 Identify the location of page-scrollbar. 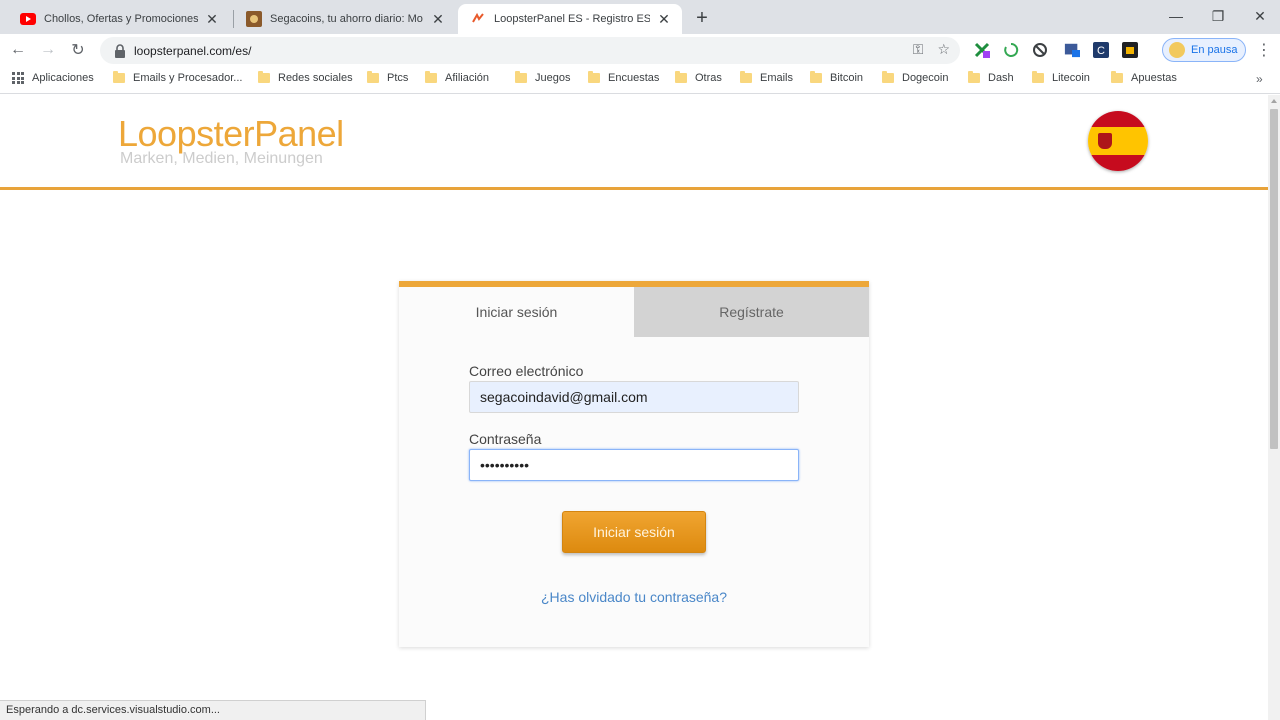
(1274, 407).